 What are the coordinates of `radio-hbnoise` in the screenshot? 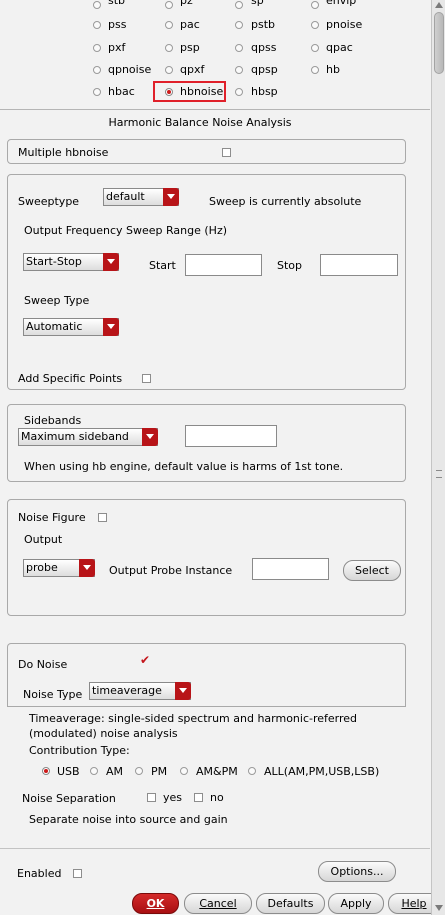 It's located at (169, 92).